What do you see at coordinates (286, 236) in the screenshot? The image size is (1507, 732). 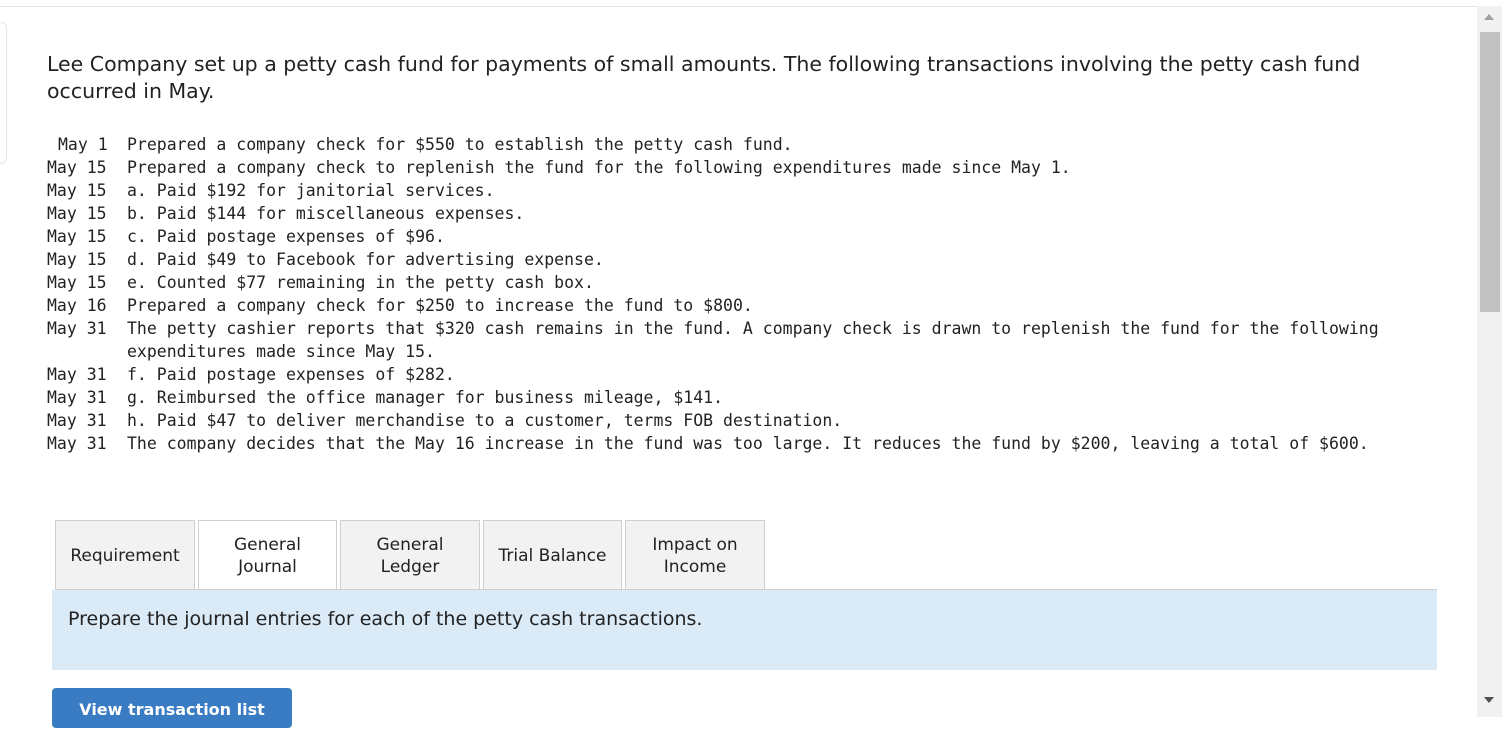 I see `transaction-text: c. Paid postage expenses of $96.` at bounding box center [286, 236].